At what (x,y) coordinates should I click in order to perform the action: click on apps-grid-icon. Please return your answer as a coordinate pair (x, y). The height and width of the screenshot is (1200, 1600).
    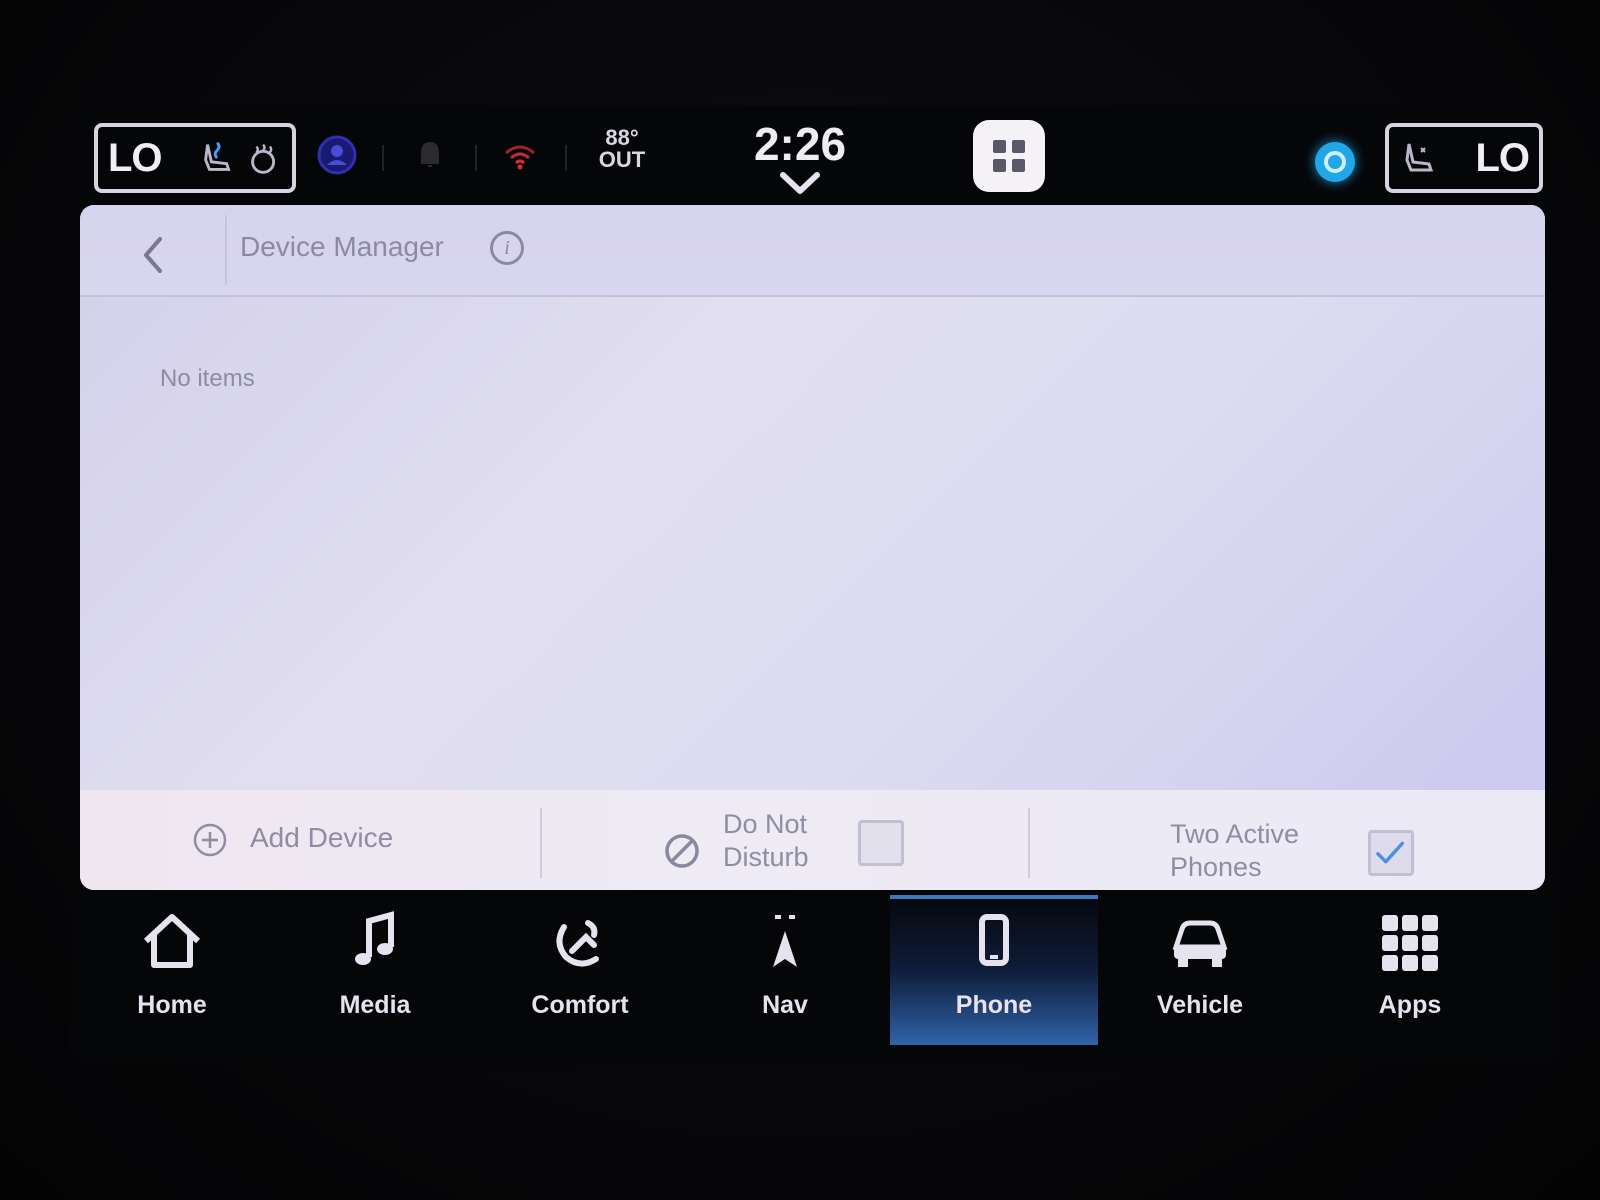
    Looking at the image, I should click on (1410, 943).